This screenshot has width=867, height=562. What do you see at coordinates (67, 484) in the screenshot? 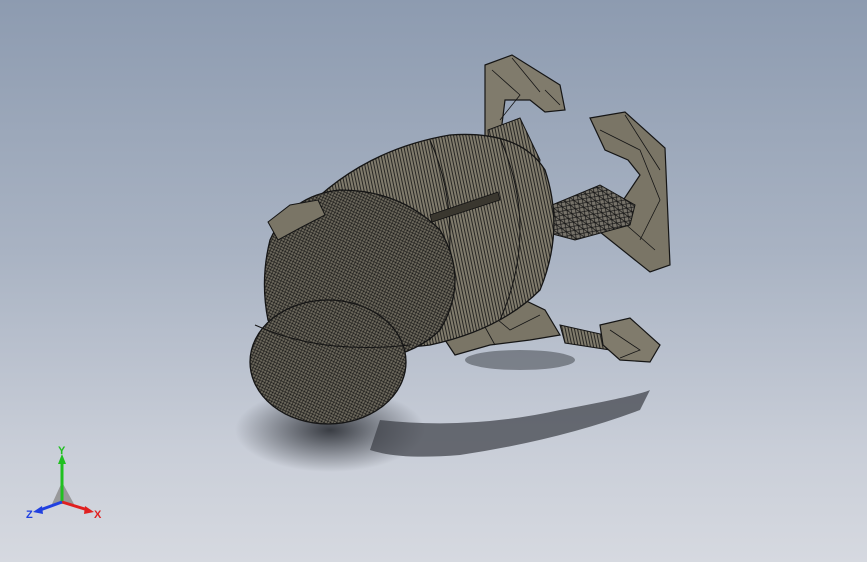
I see `orientation-triad: Y X Z` at bounding box center [67, 484].